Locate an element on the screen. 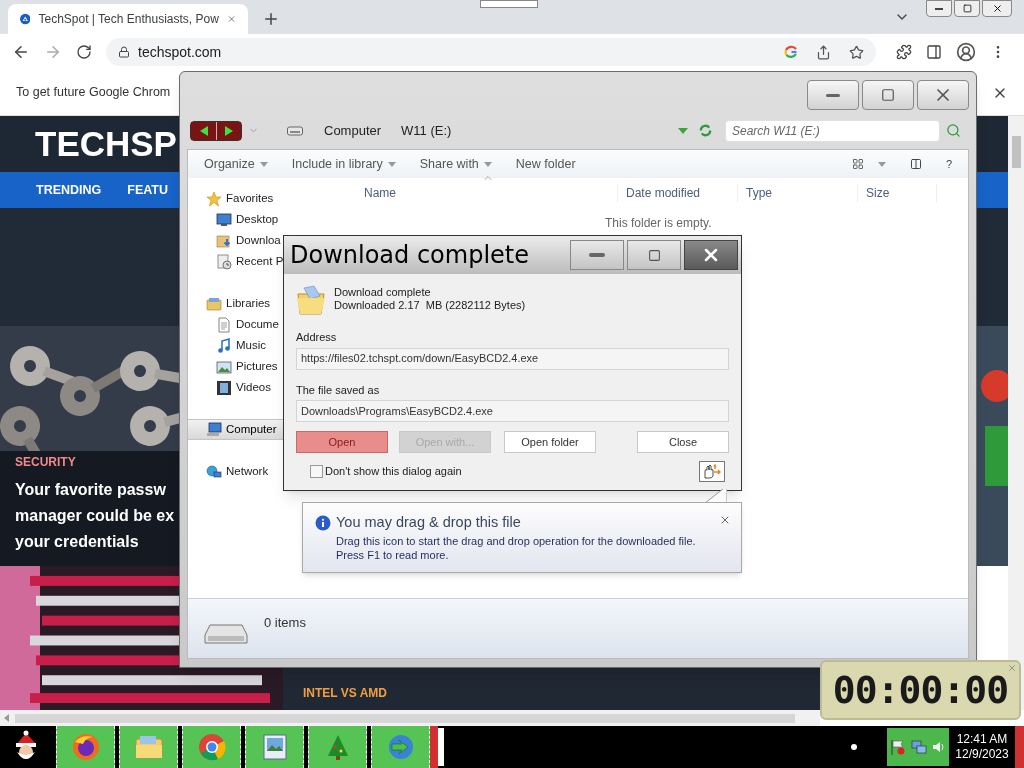  address-bar: techspot.com is located at coordinates (491, 52).